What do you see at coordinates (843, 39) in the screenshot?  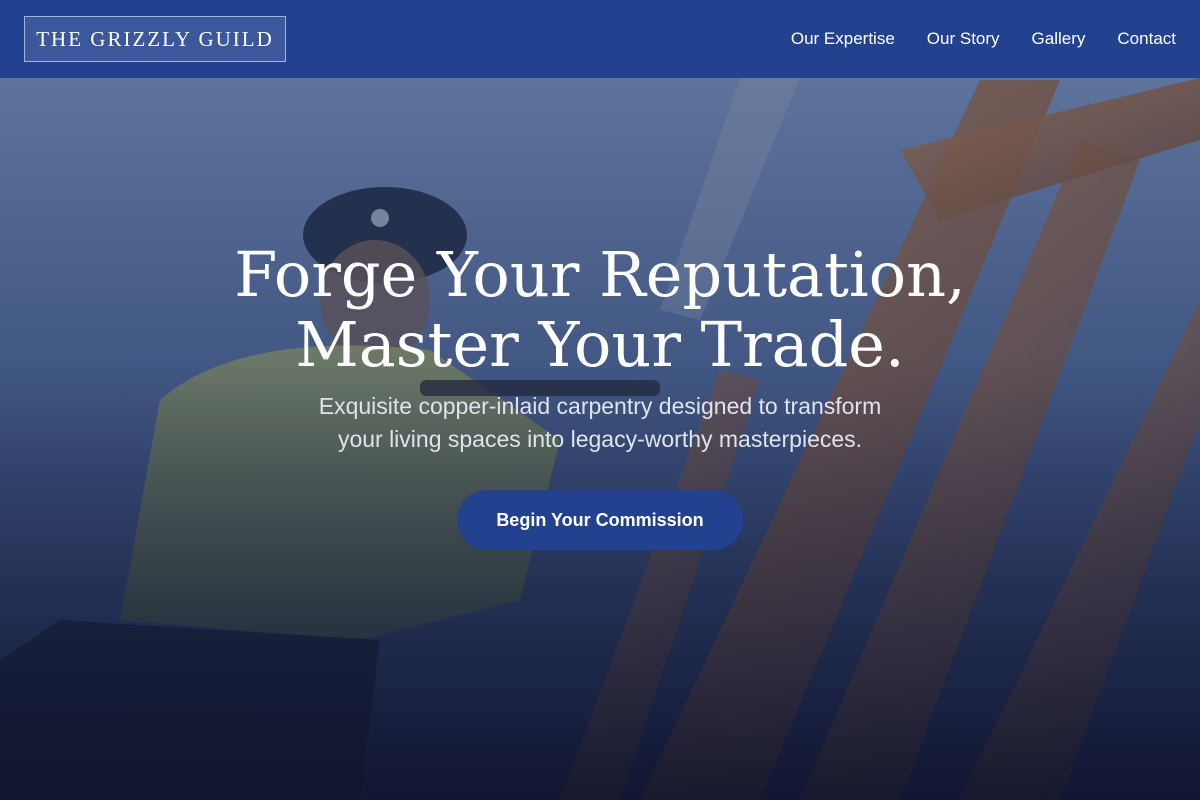 I see `nav-link-our-expertise: Our Expertise` at bounding box center [843, 39].